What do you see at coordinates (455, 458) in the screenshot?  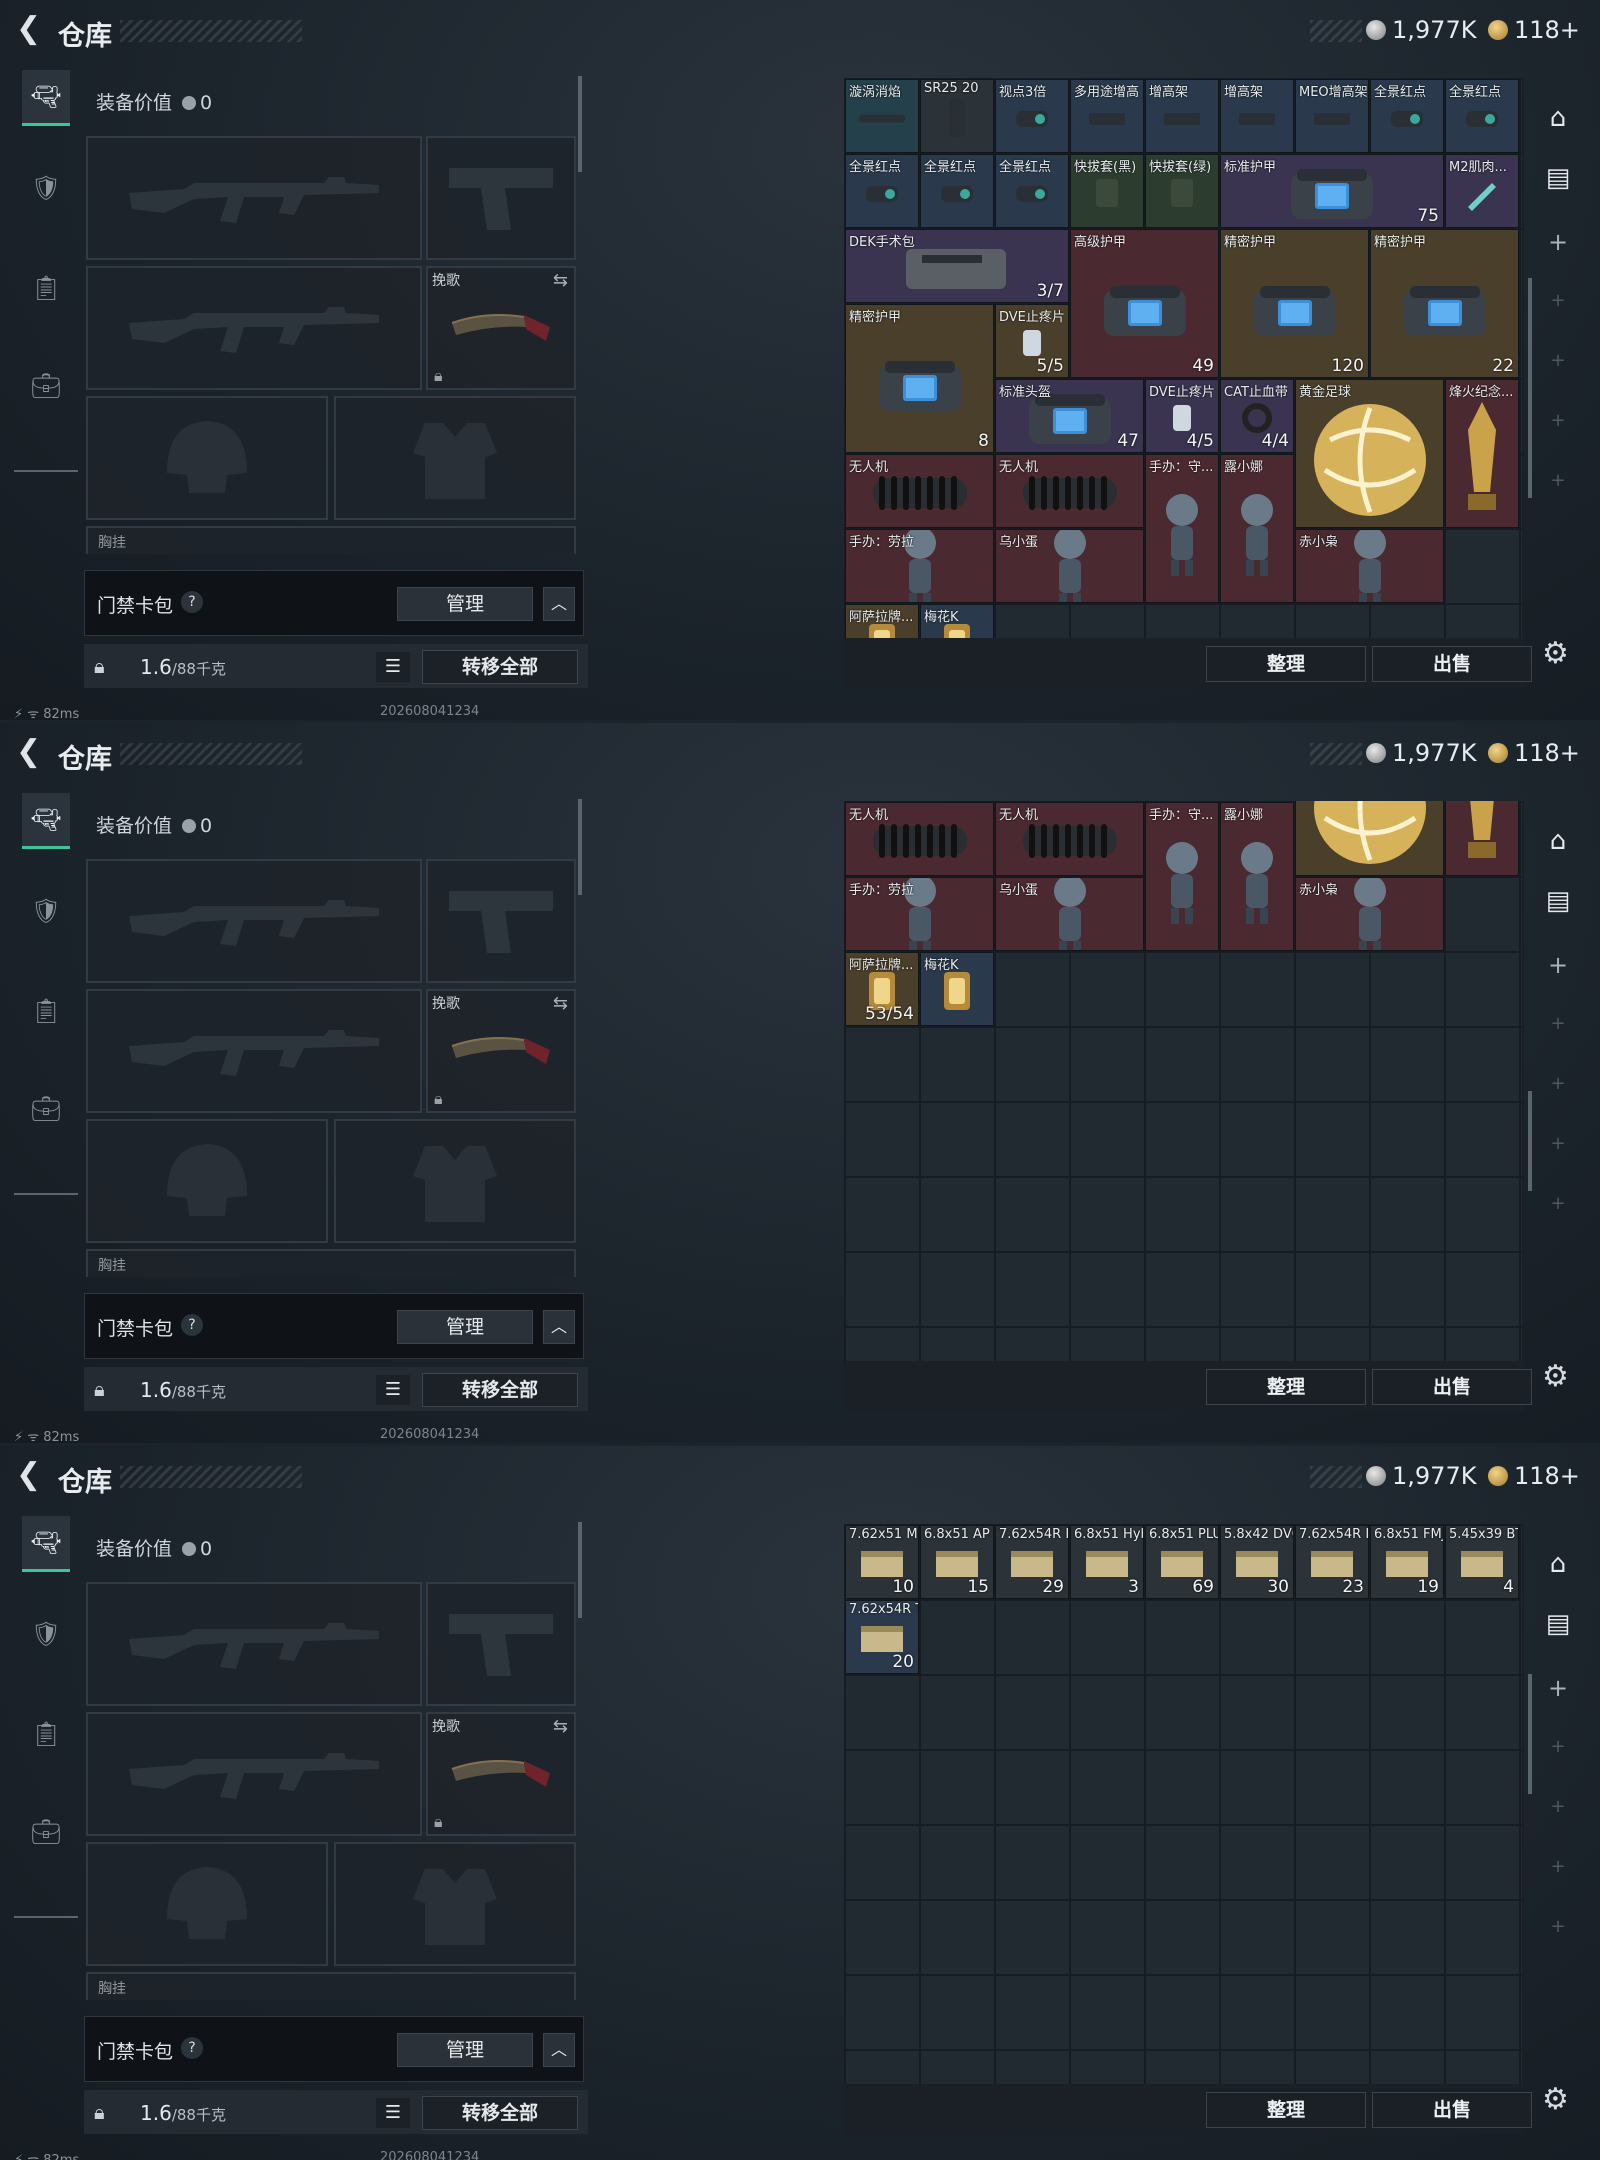 I see `body-armor-slot` at bounding box center [455, 458].